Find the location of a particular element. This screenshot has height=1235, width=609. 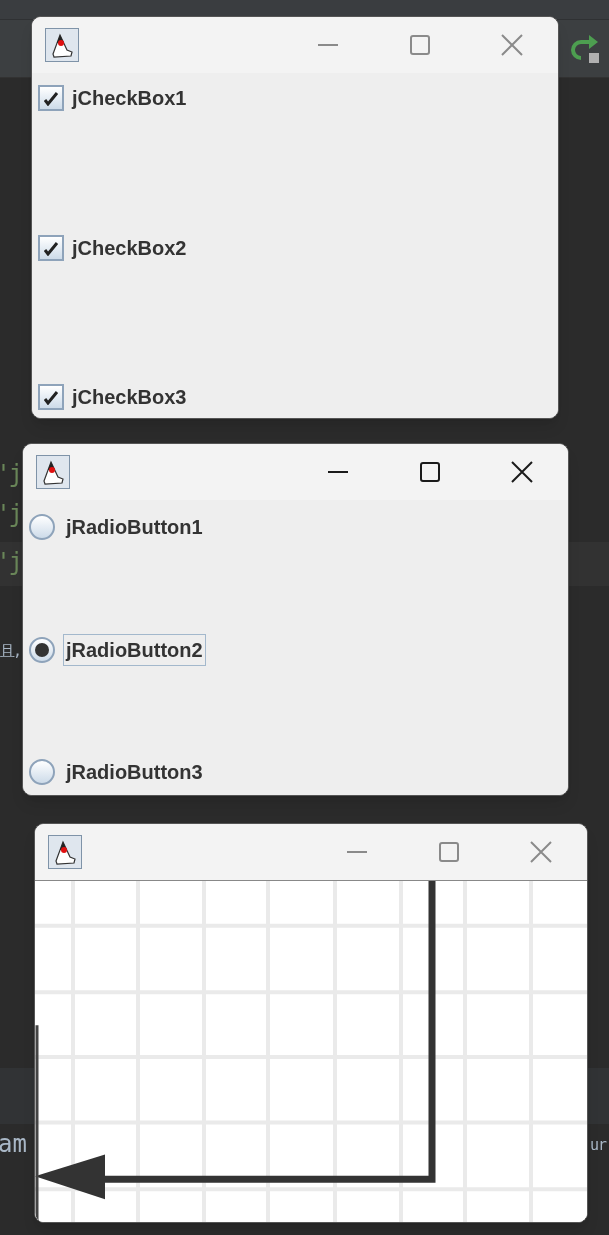

code-text: ur is located at coordinates (598, 1145).